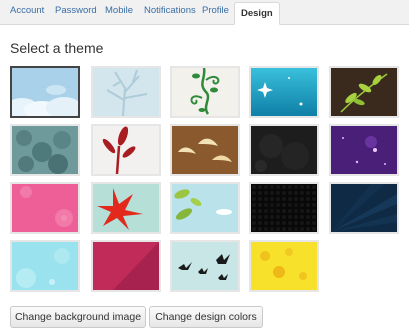 This screenshot has width=409, height=328. I want to click on theme-thumbnail-black-hex-pattern, so click(284, 208).